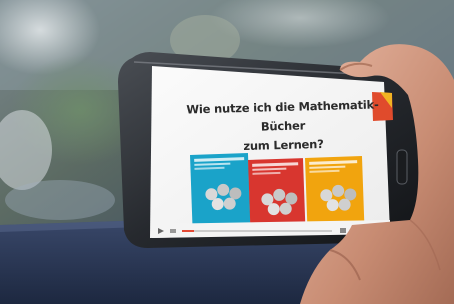 This screenshot has height=304, width=454. What do you see at coordinates (335, 190) in the screenshot?
I see `book-cover-yellow` at bounding box center [335, 190].